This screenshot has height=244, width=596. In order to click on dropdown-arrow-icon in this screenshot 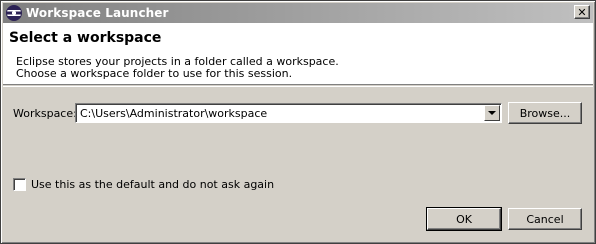, I will do `click(492, 113)`.